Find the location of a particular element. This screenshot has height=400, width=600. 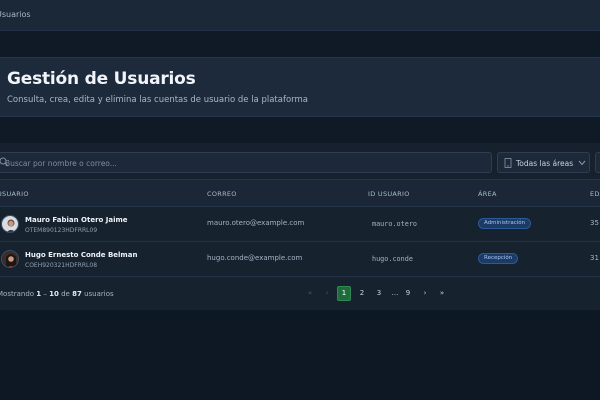

column-header-user: USUARIO is located at coordinates (14, 194).